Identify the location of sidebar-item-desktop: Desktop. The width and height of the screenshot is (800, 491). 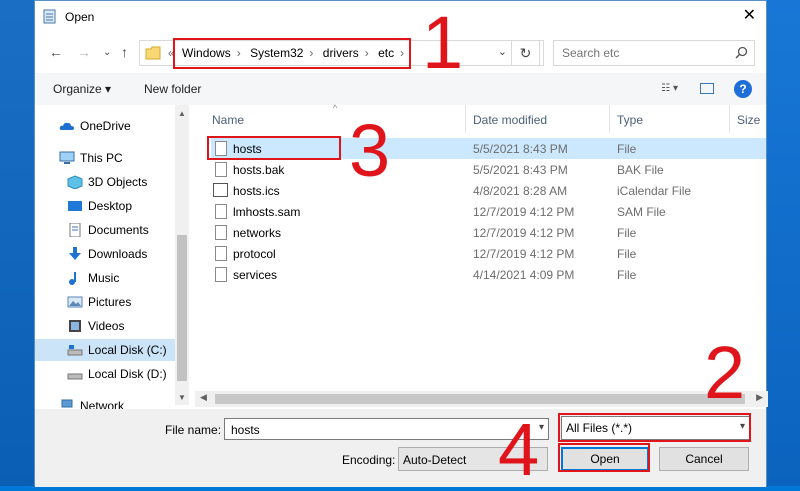
(105, 206).